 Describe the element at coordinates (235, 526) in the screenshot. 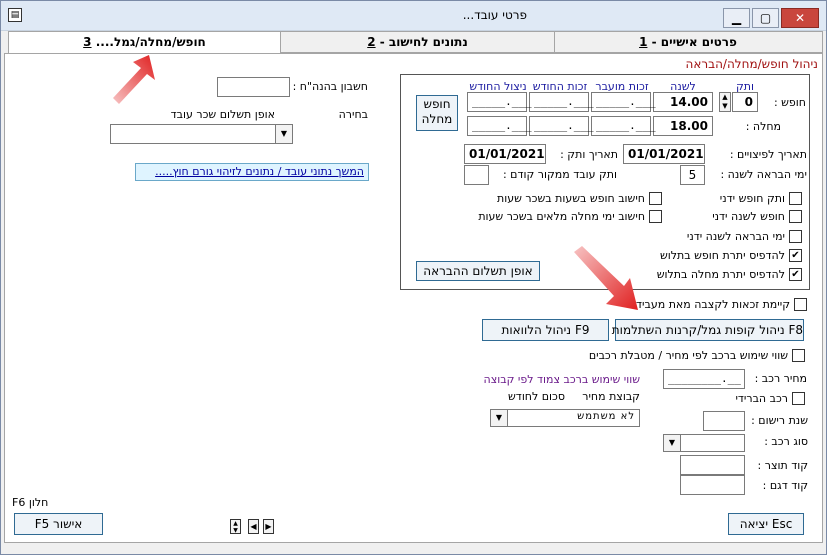

I see `scroll-updown-icon: ▲ ▼` at that location.